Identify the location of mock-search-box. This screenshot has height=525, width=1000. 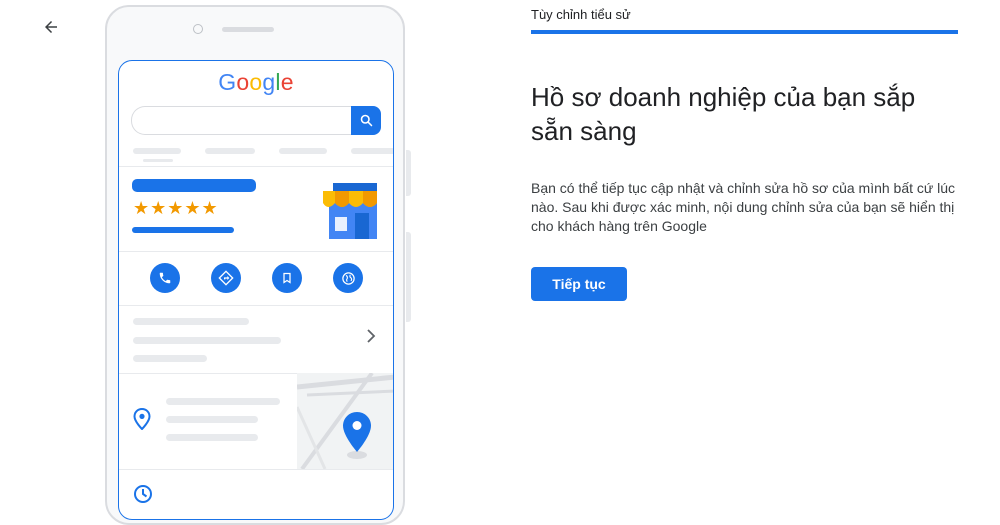
(241, 120).